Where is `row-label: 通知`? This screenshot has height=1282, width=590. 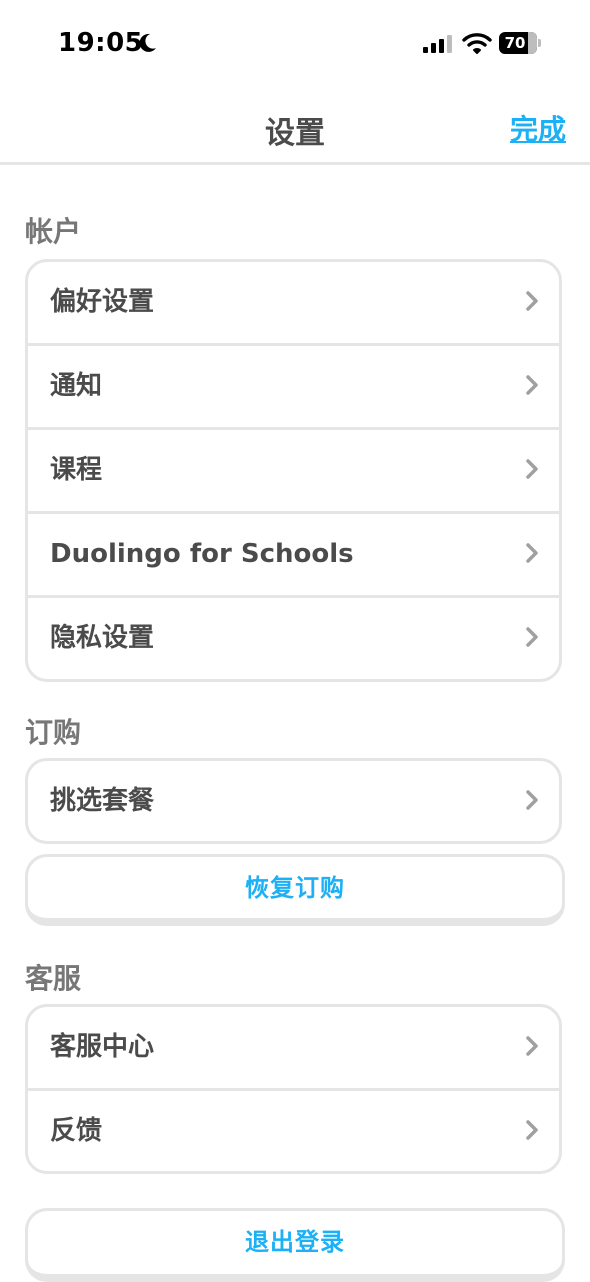 row-label: 通知 is located at coordinates (76, 386).